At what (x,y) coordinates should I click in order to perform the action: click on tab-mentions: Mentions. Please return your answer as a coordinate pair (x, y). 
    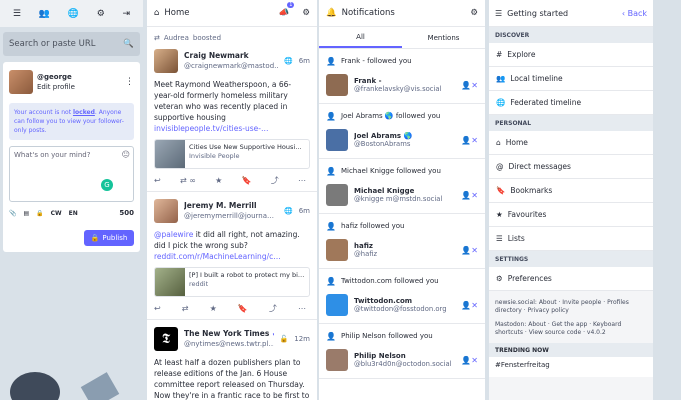
    Looking at the image, I should click on (443, 37).